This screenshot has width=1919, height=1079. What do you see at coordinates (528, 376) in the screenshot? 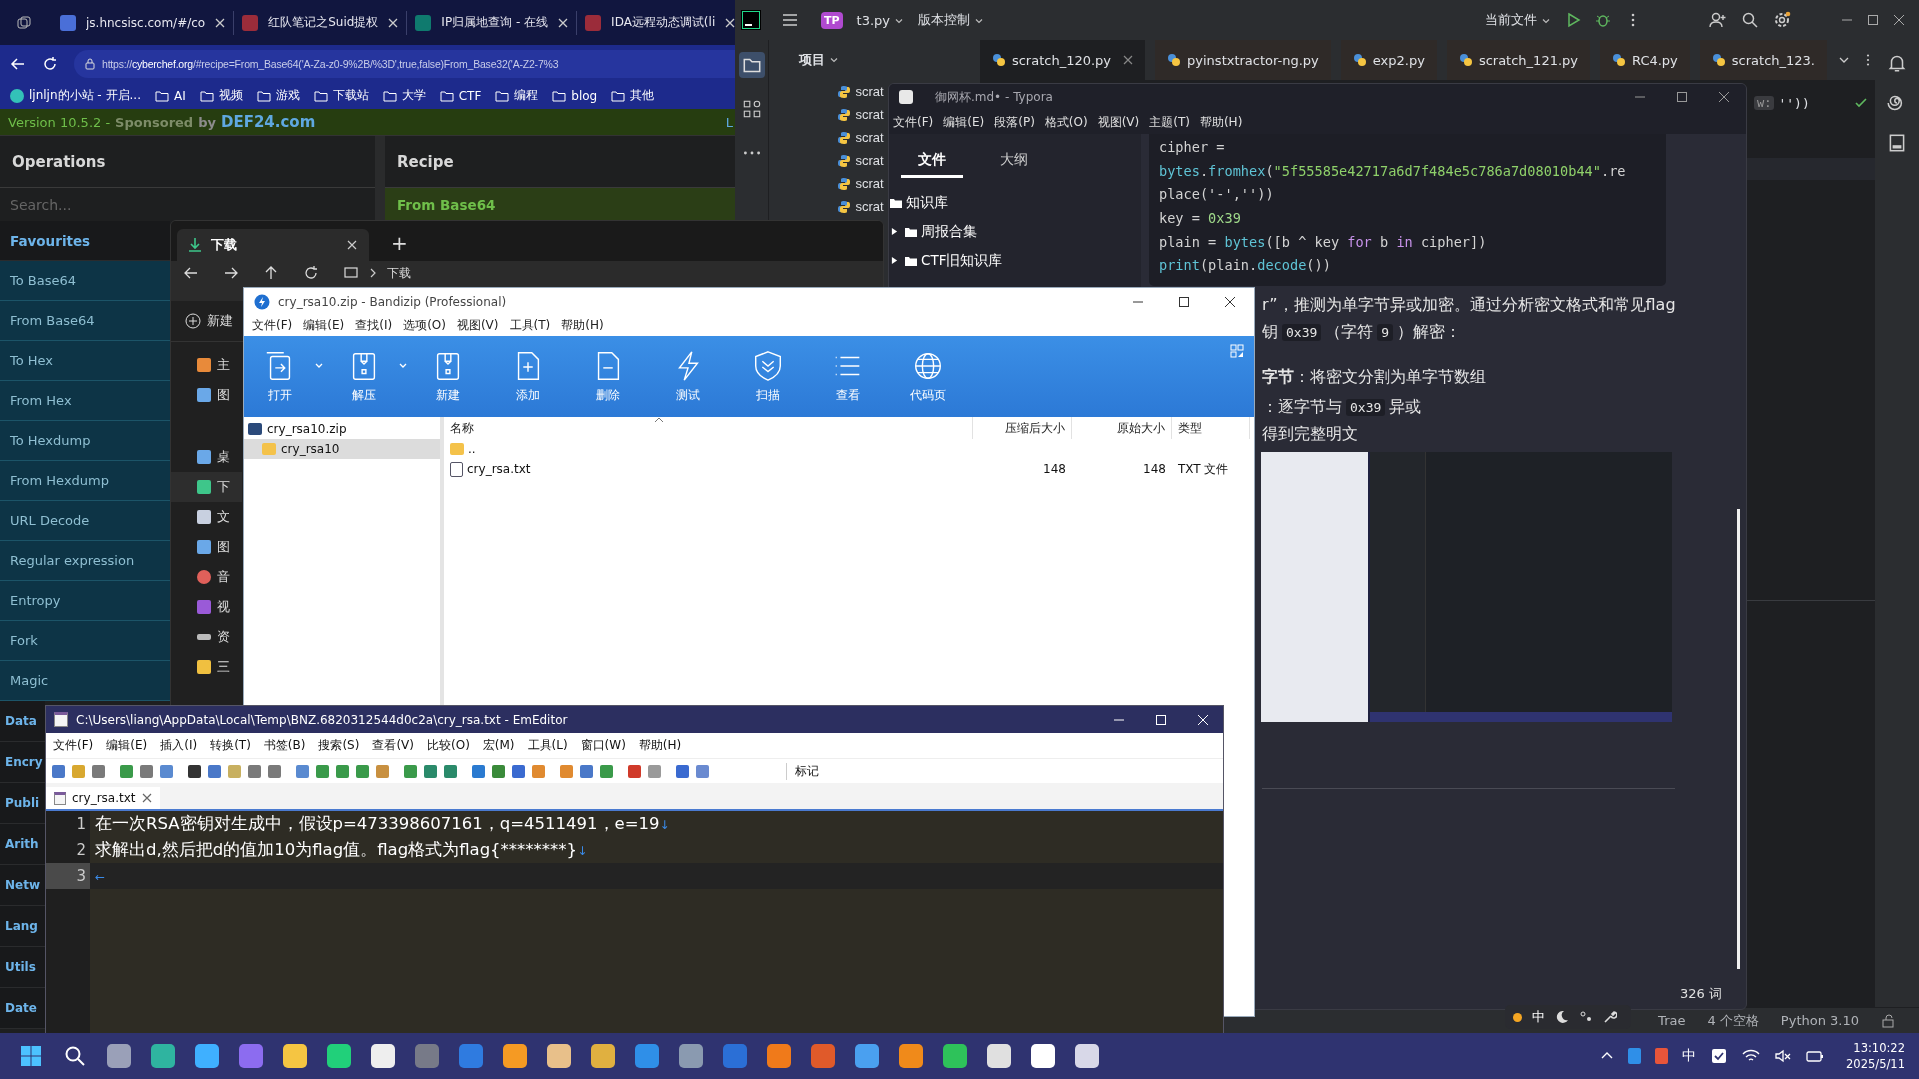
I see `toolbar-button: 添加` at bounding box center [528, 376].